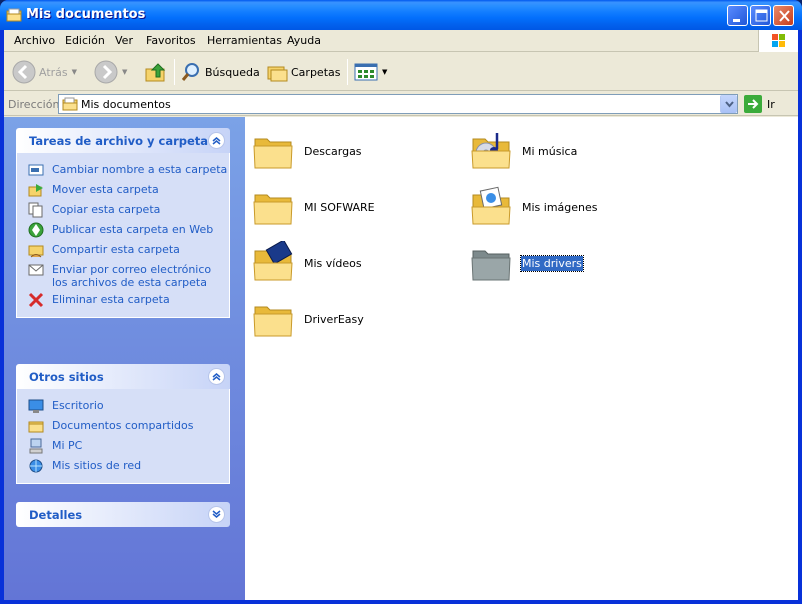  I want to click on task-rename-folder: Cambiar nombre a esta carpeta, so click(123, 171).